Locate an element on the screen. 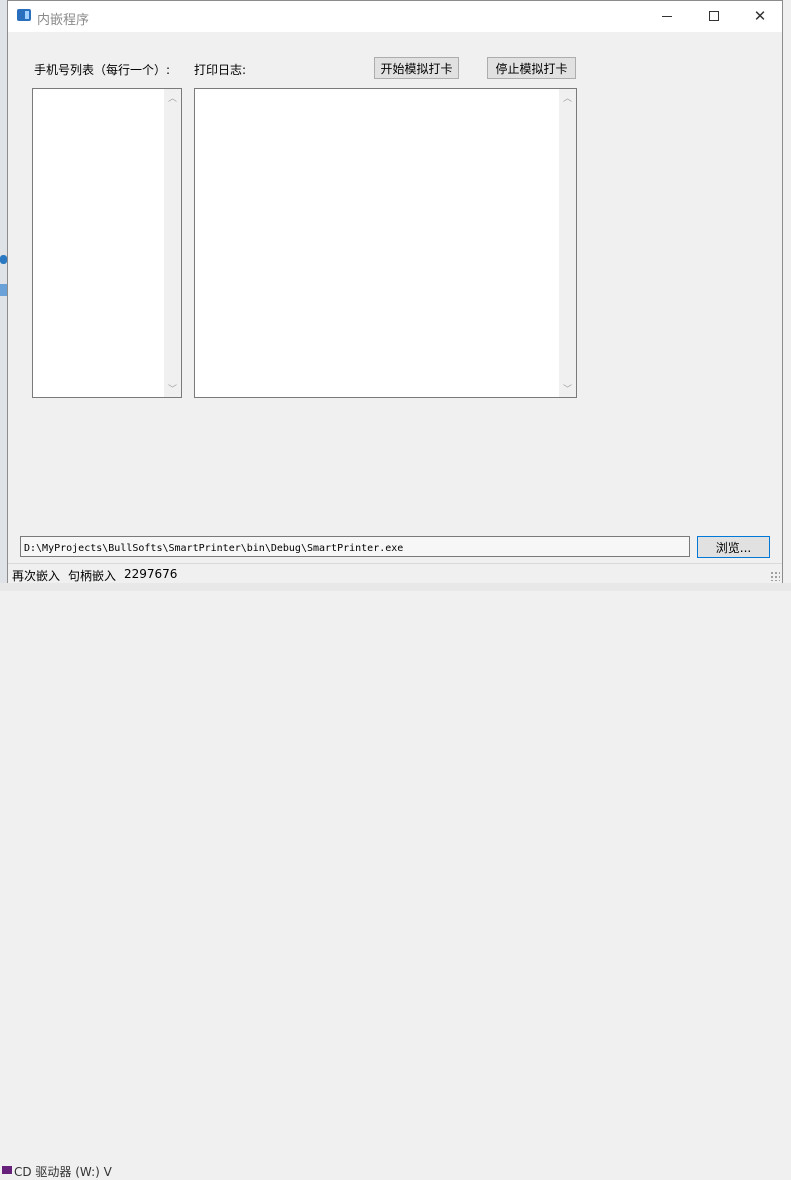  start-simulate-button: 开始模拟打卡 is located at coordinates (416, 68).